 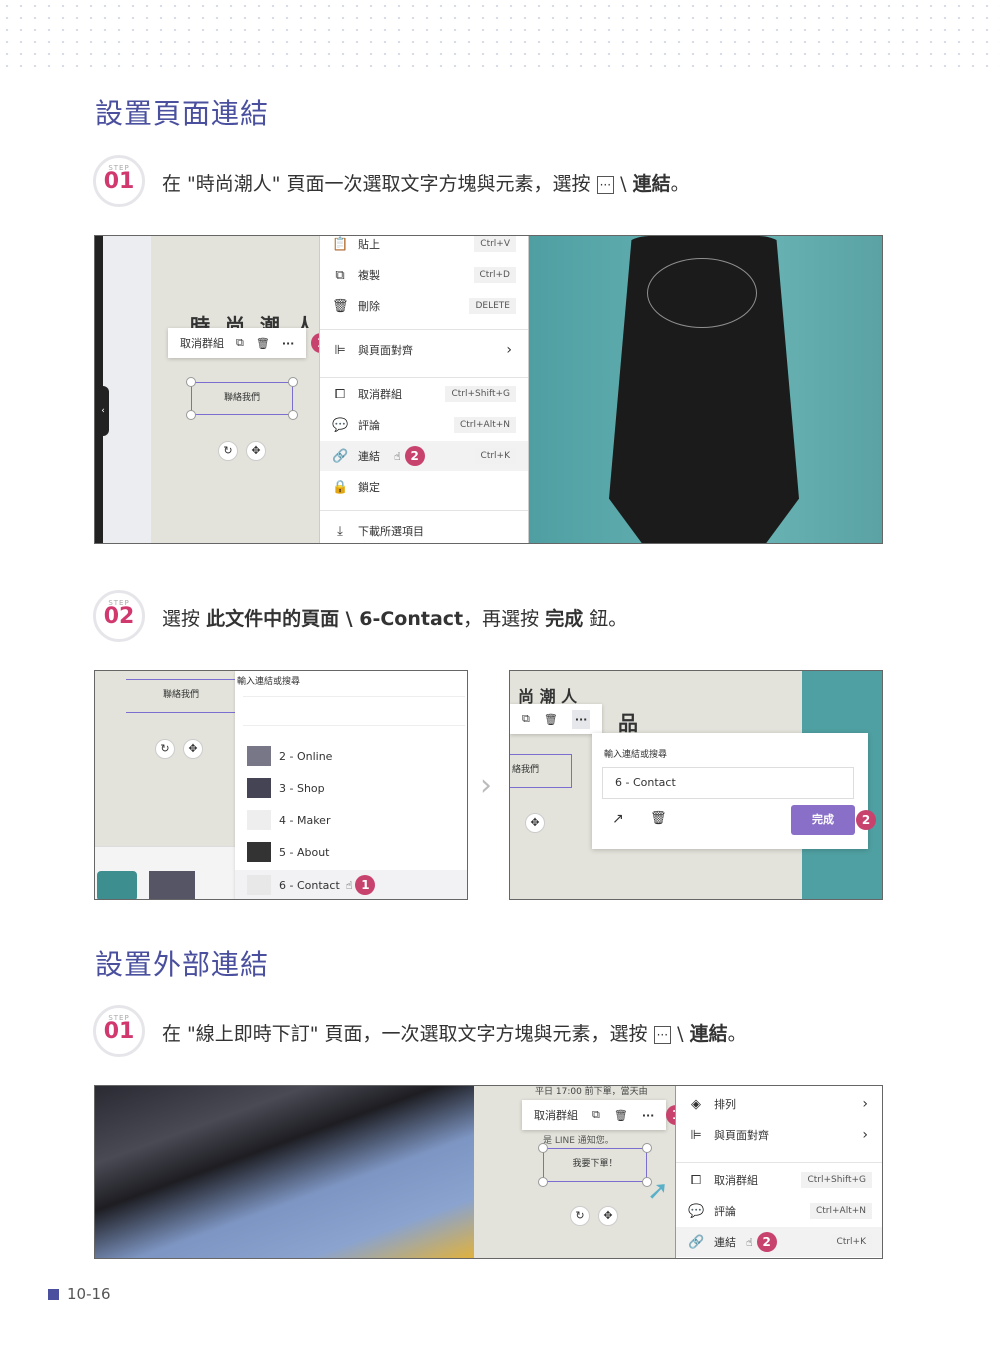 What do you see at coordinates (182, 113) in the screenshot?
I see `section-title: 設置頁面連結` at bounding box center [182, 113].